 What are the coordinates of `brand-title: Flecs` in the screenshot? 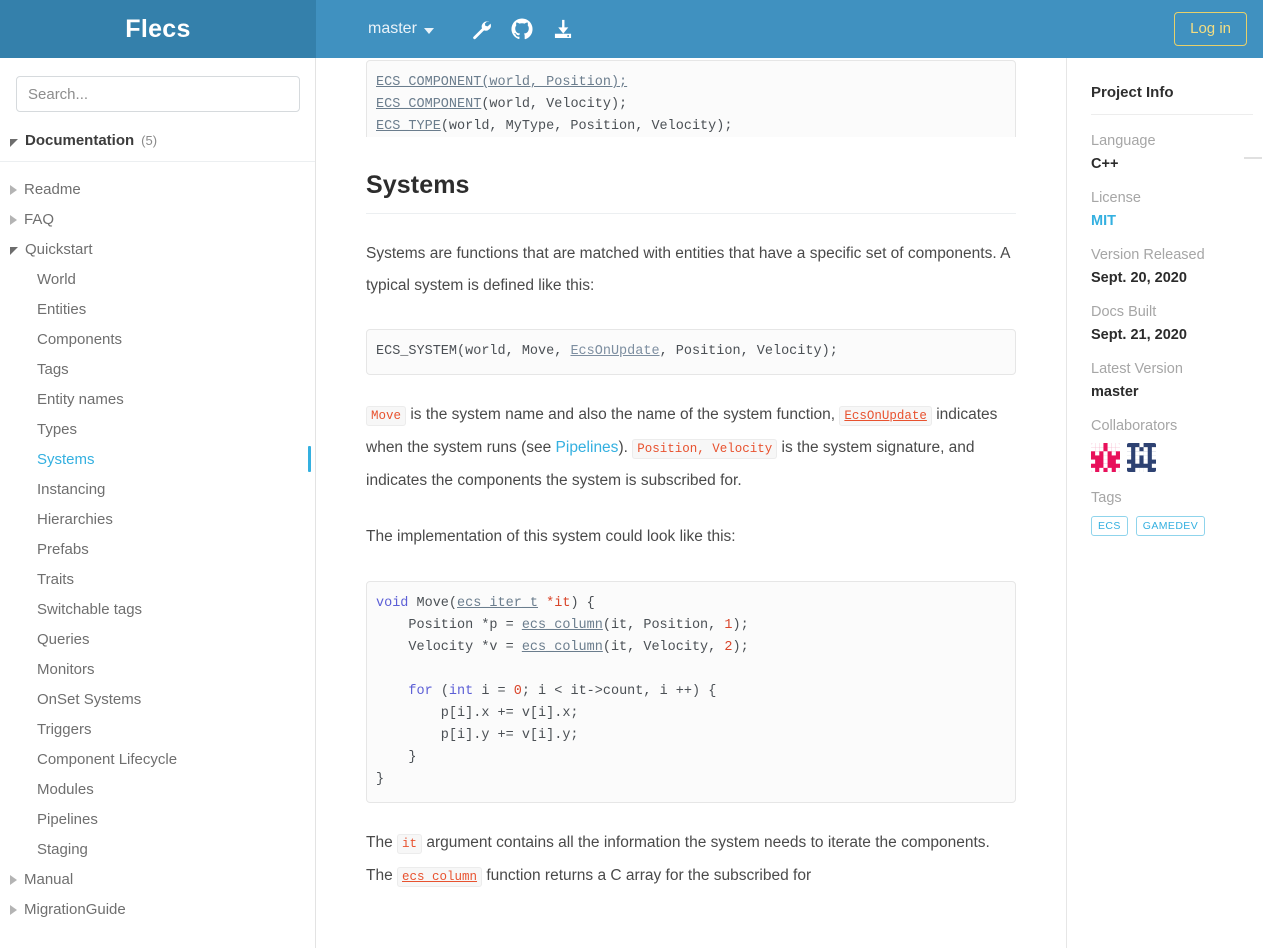 It's located at (157, 29).